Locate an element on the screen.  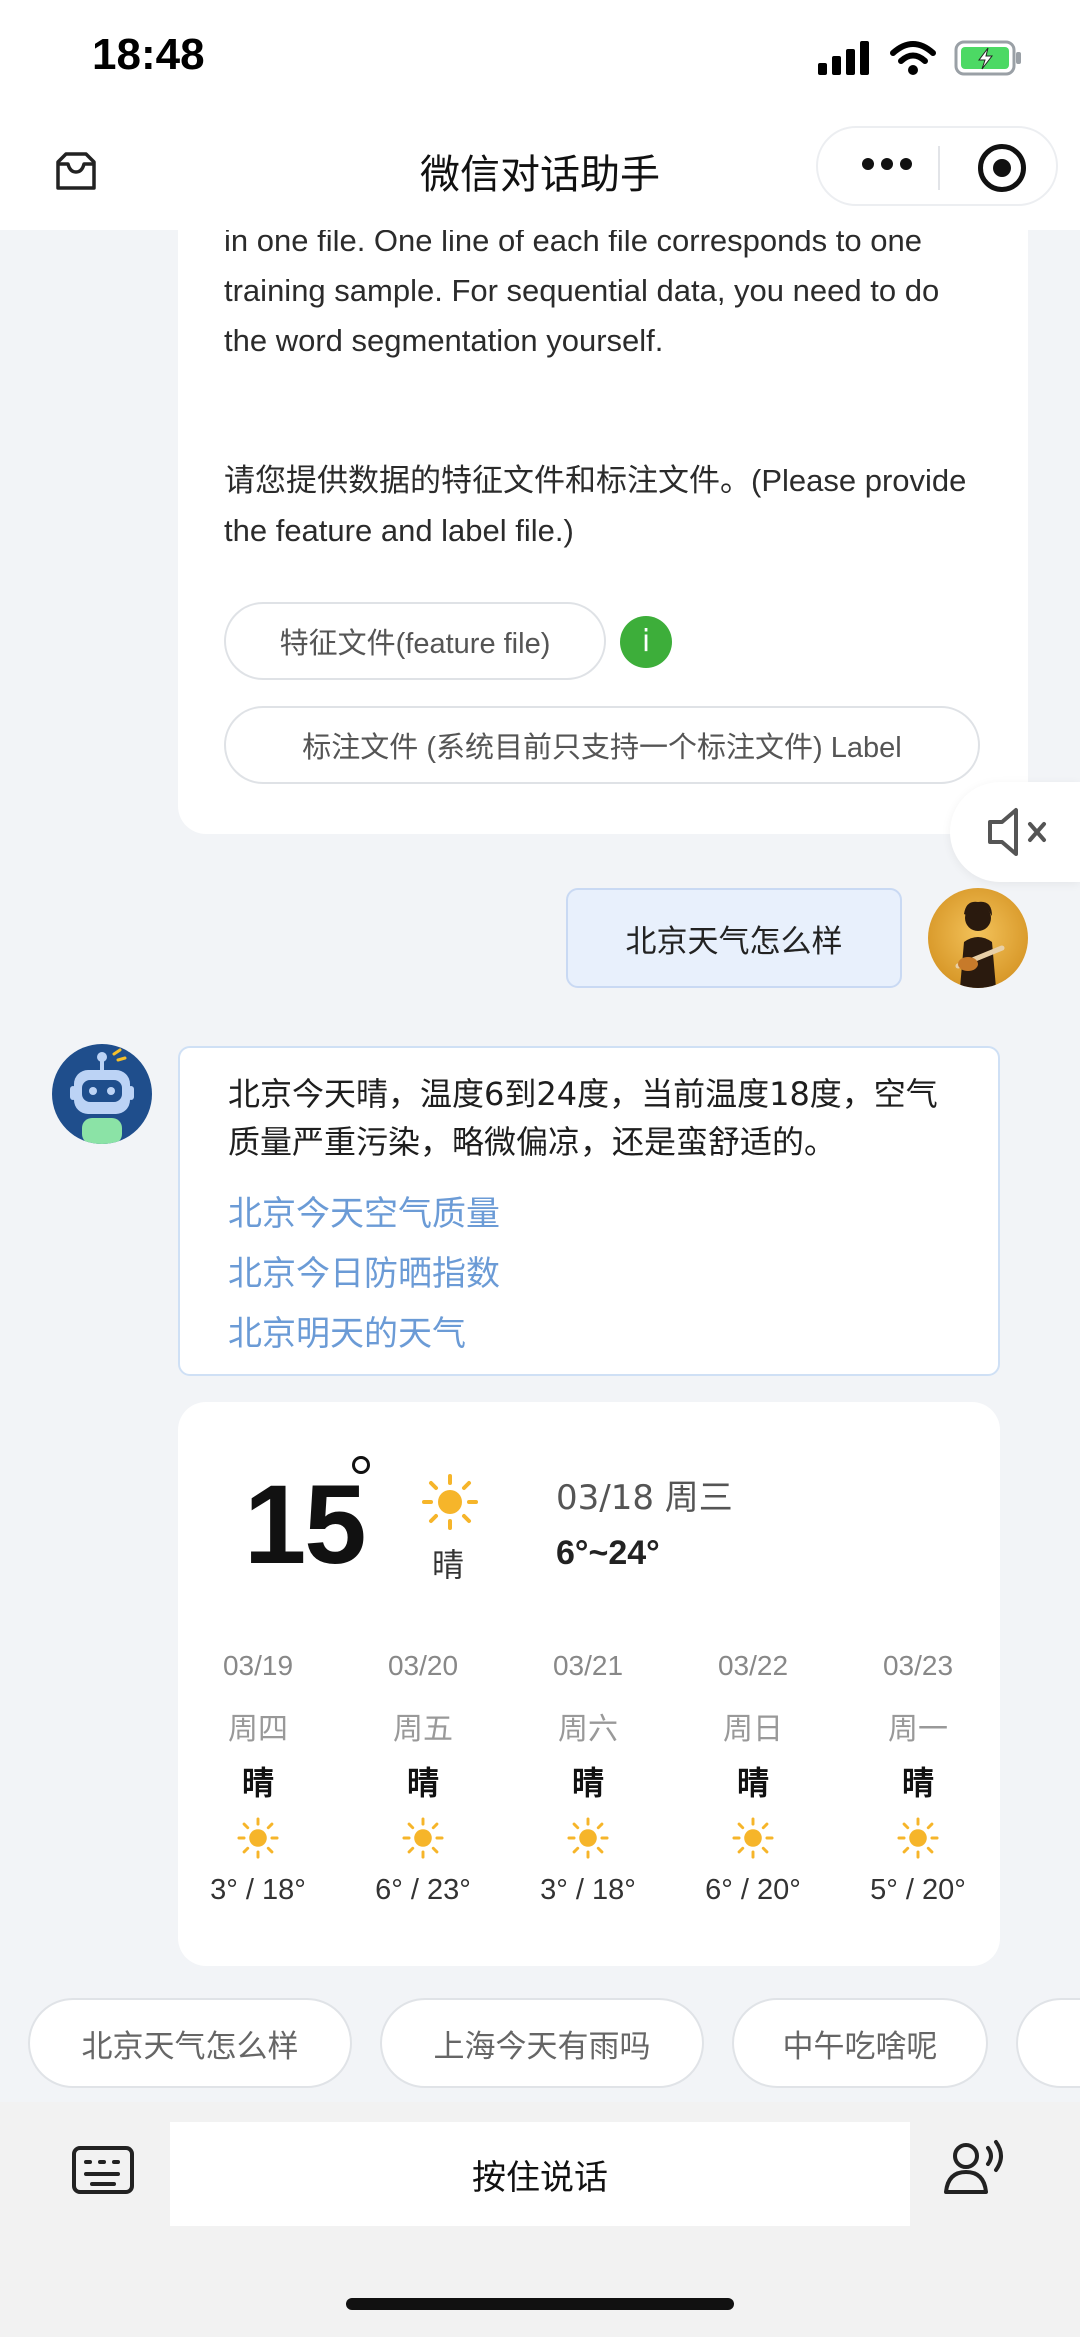
mini-program-capsule is located at coordinates (937, 166).